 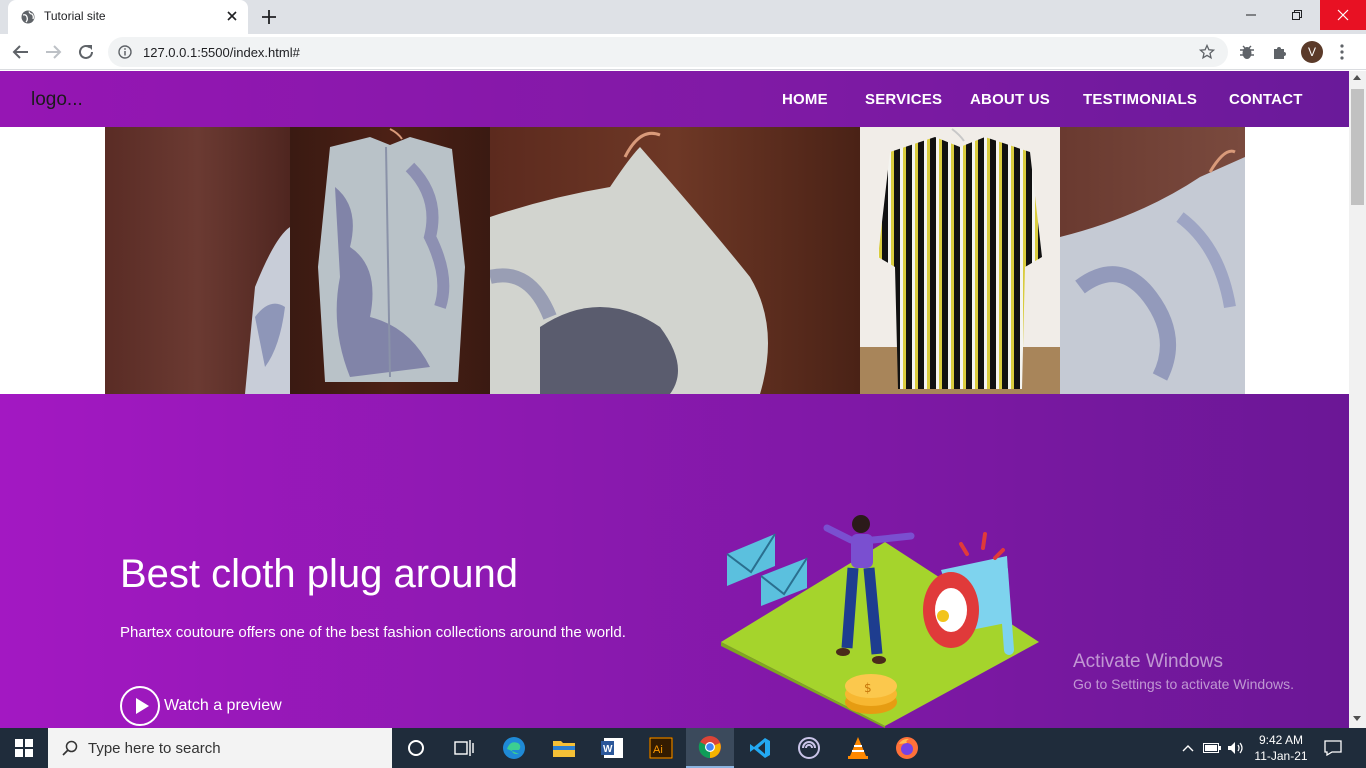 I want to click on gallery-photo-floral-closeup, so click(x=1152, y=260).